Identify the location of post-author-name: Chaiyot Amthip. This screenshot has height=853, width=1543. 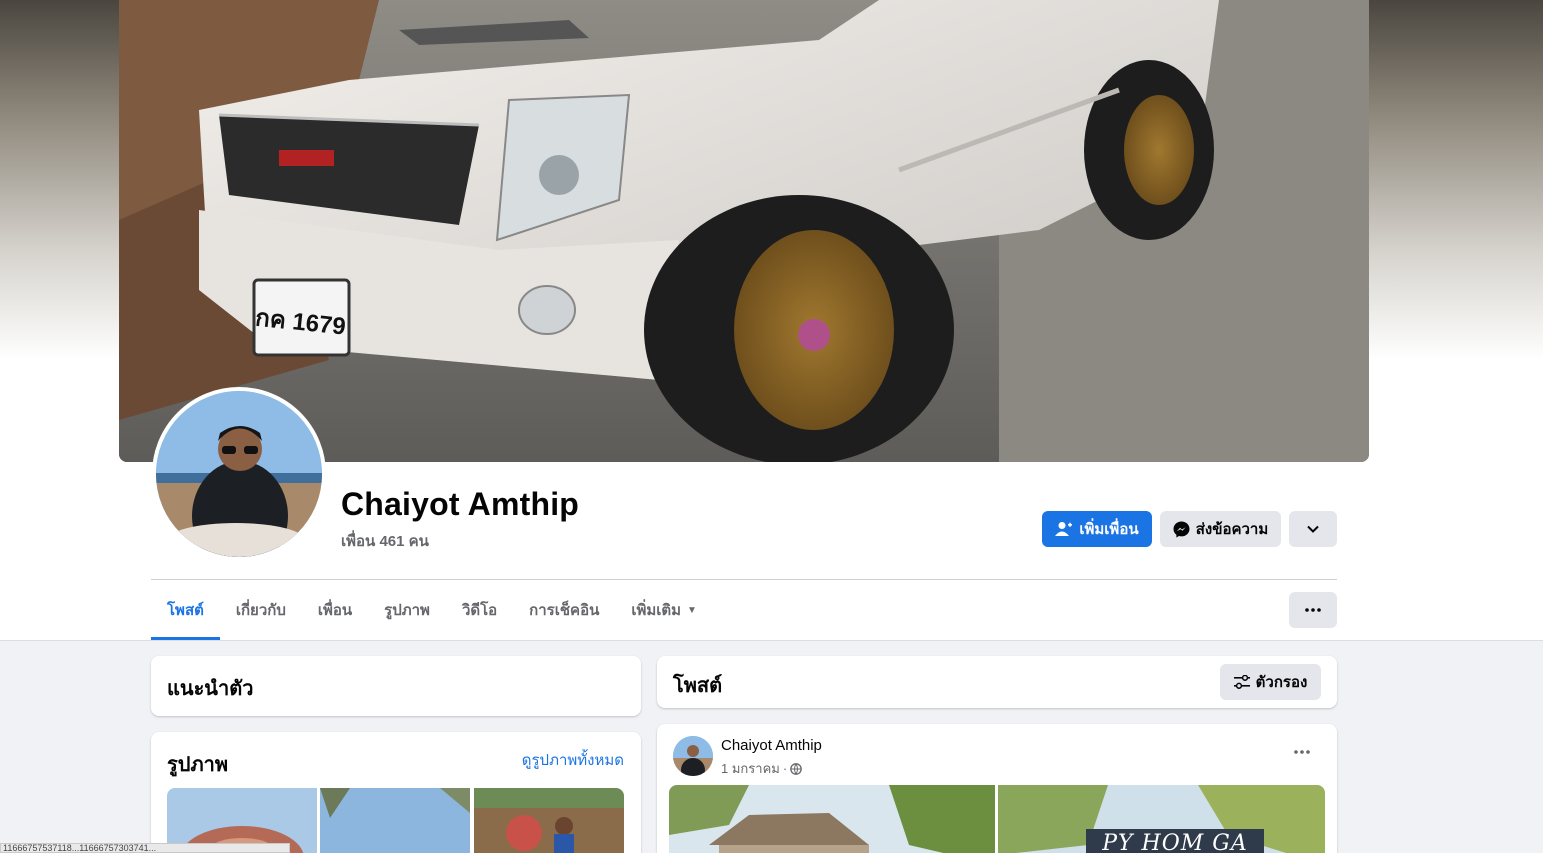
(771, 745).